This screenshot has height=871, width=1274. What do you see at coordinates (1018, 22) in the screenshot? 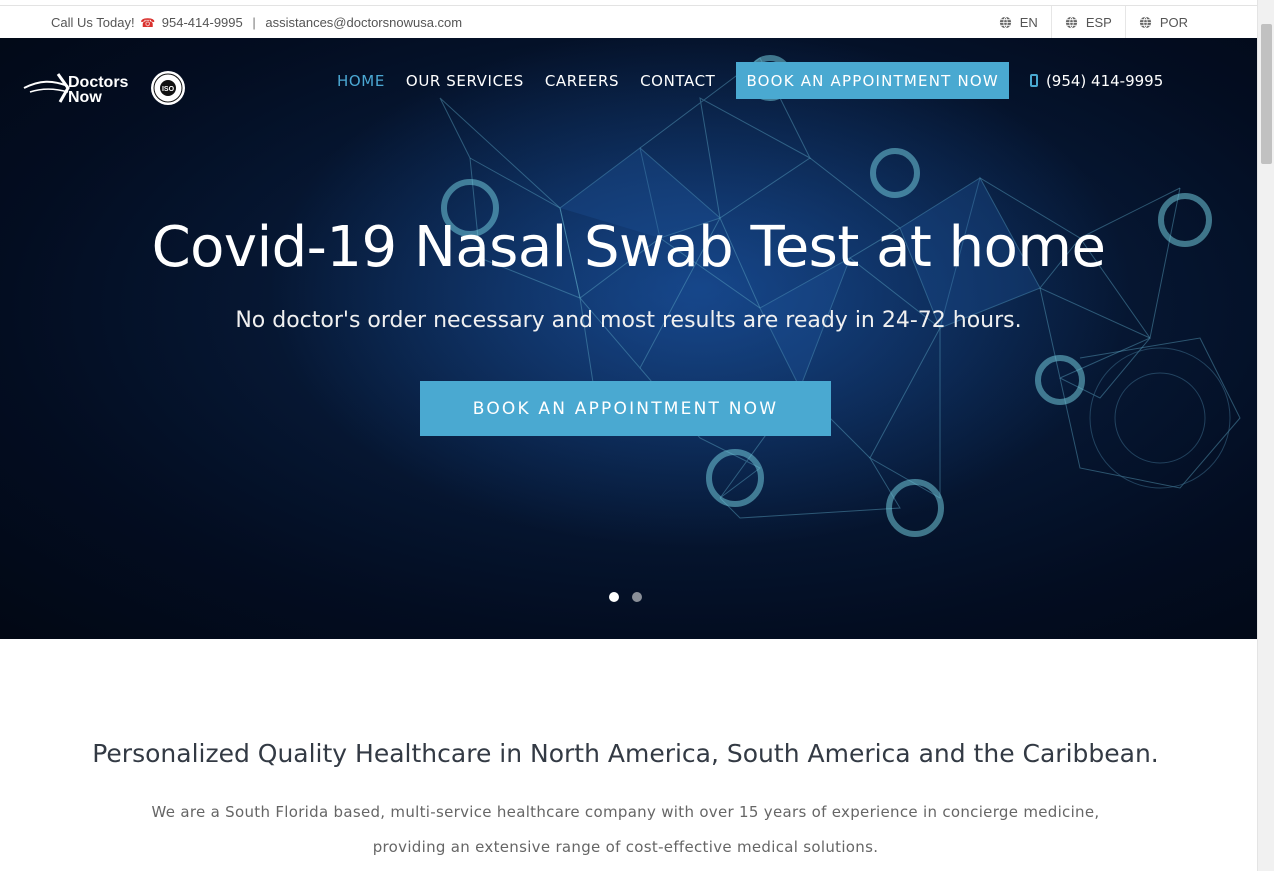
I see `lang-en: EN` at bounding box center [1018, 22].